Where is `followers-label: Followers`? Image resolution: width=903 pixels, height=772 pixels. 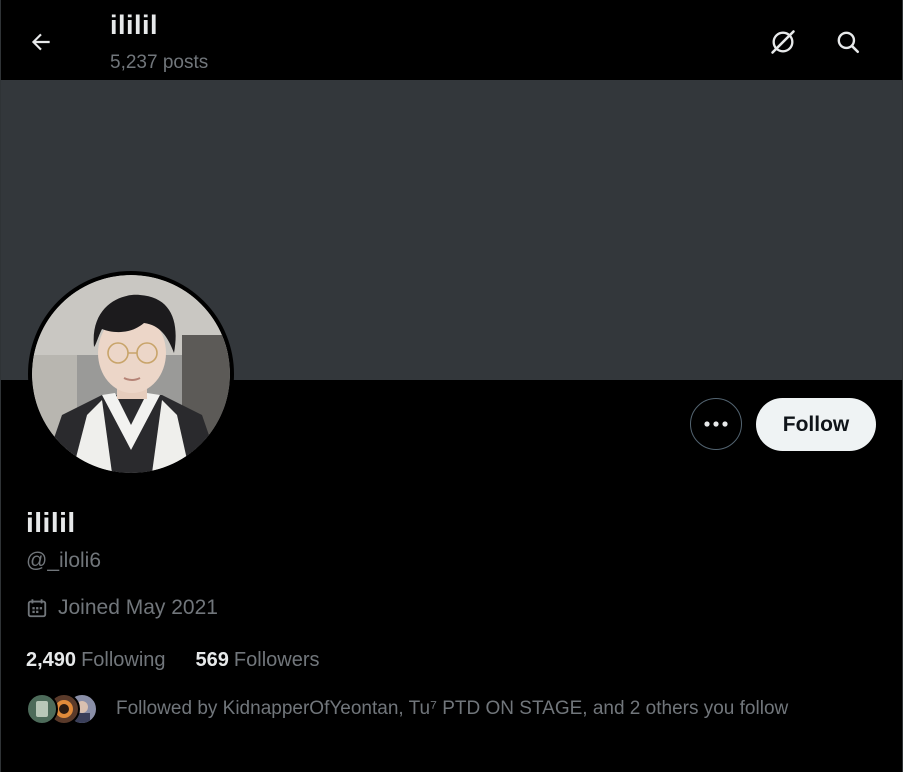
followers-label: Followers is located at coordinates (276, 660).